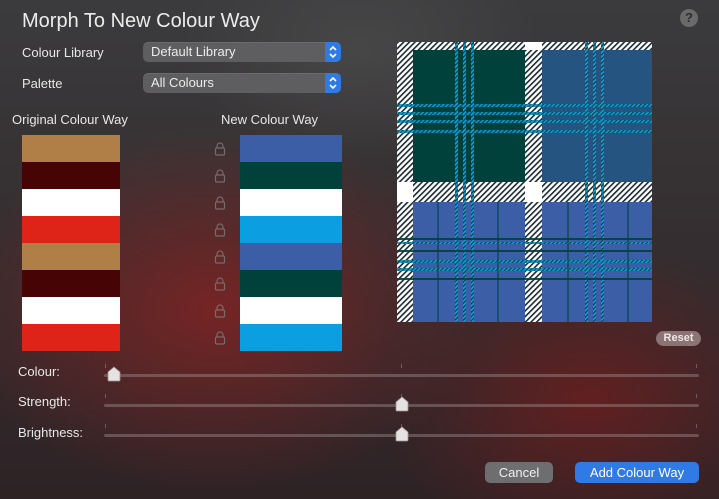 The height and width of the screenshot is (499, 719). I want to click on slider-label: Strength:, so click(44, 401).